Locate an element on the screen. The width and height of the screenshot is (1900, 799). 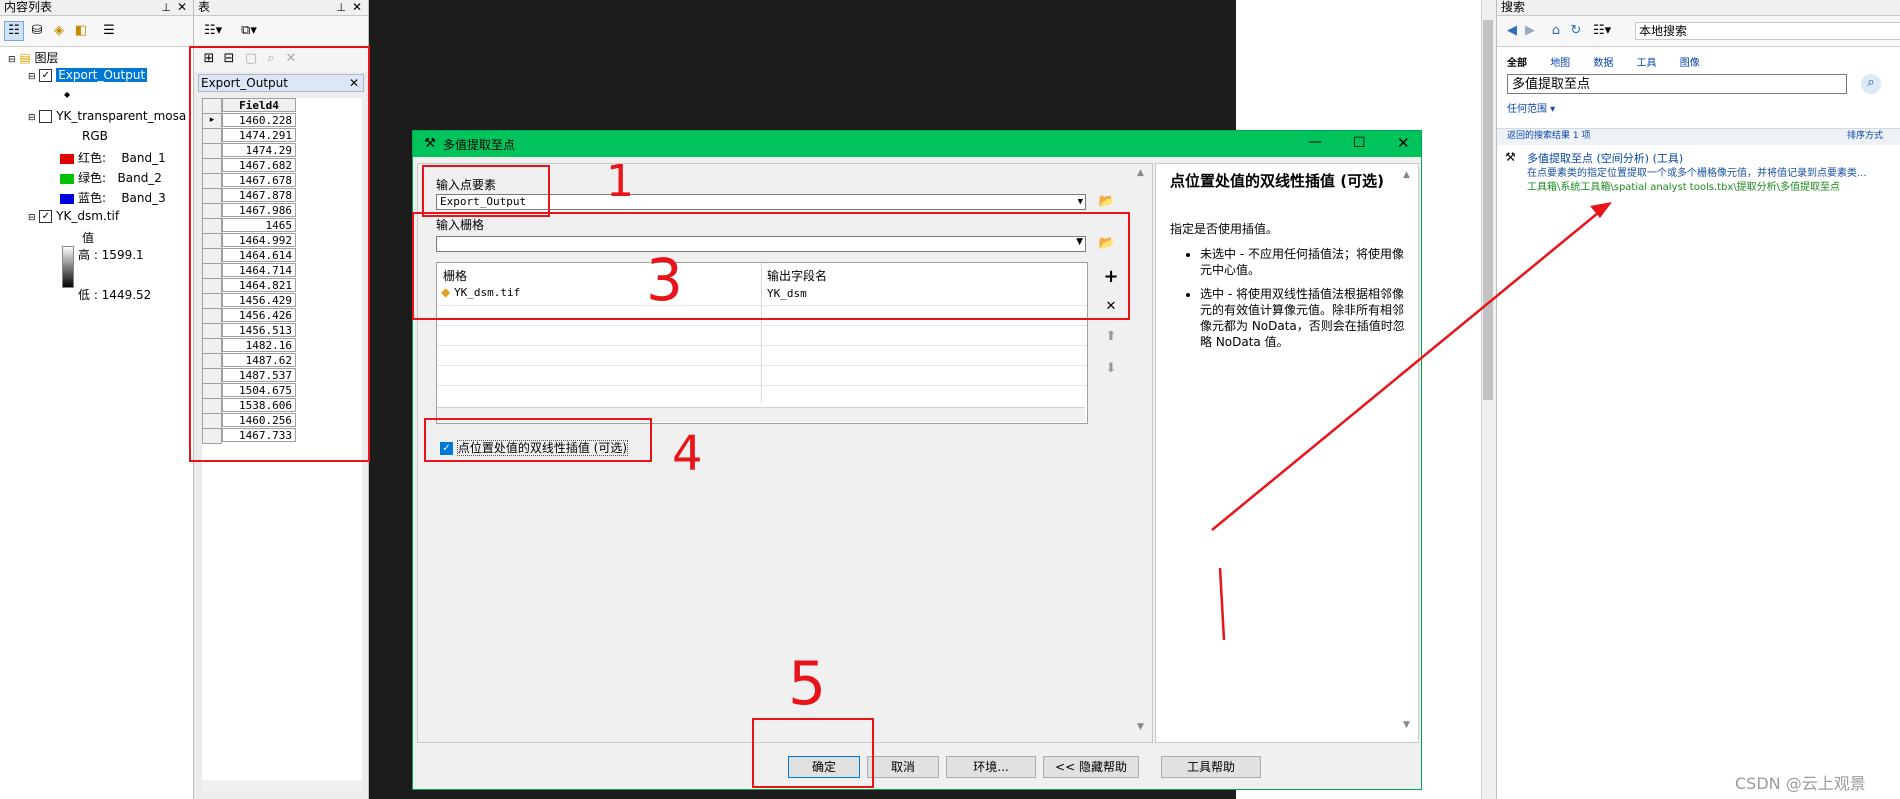
annotation-number: 1 is located at coordinates (620, 181).